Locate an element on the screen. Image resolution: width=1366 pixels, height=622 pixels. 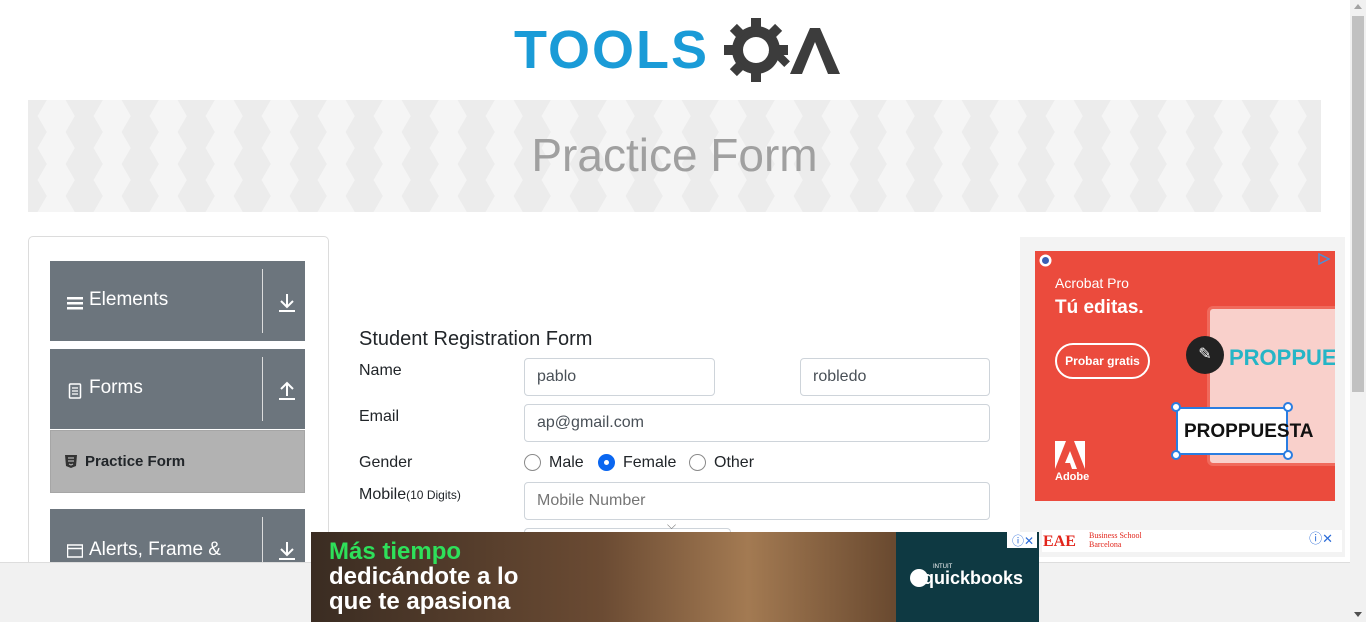
email-label: Email is located at coordinates (379, 416).